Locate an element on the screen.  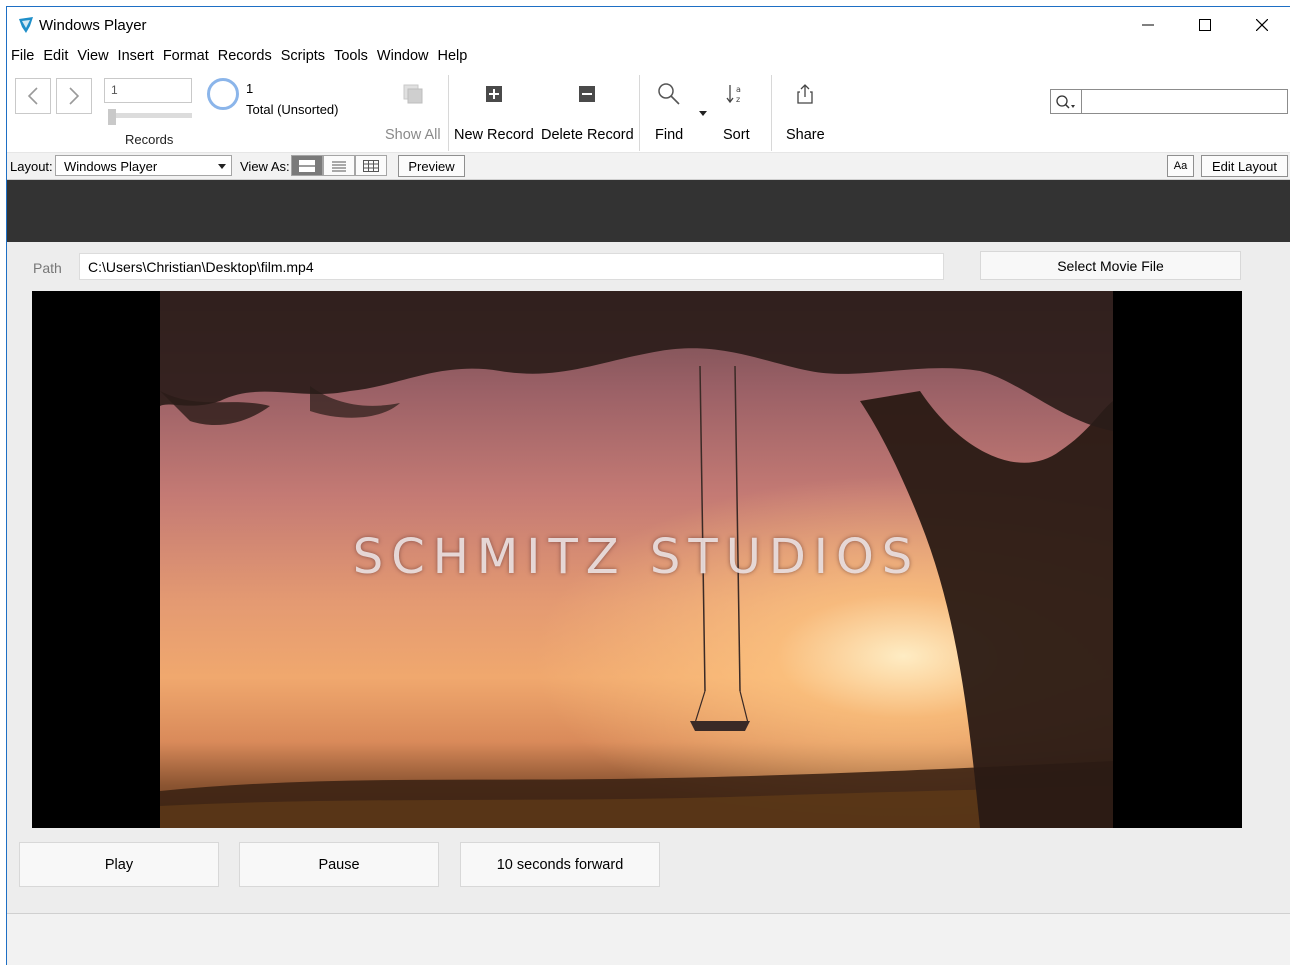
share-label: Share is located at coordinates (805, 135).